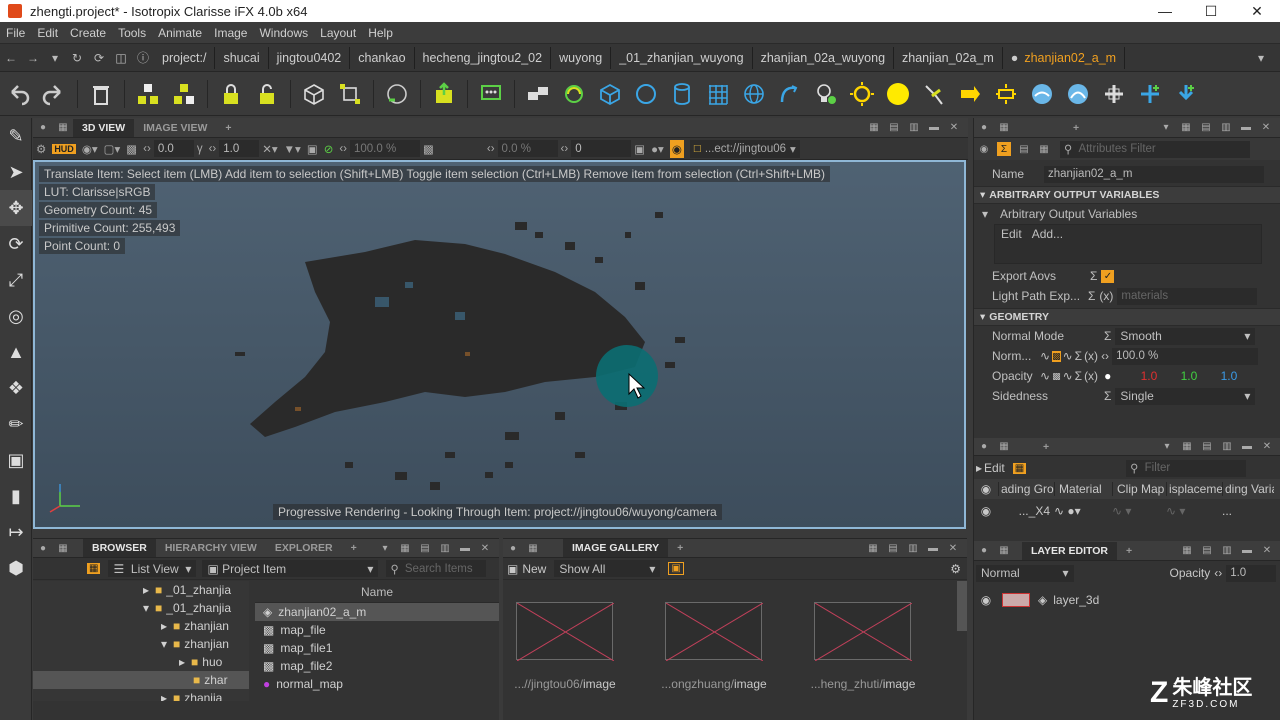 This screenshot has height=720, width=1280. I want to click on add-tab-button: +, so click(680, 548).